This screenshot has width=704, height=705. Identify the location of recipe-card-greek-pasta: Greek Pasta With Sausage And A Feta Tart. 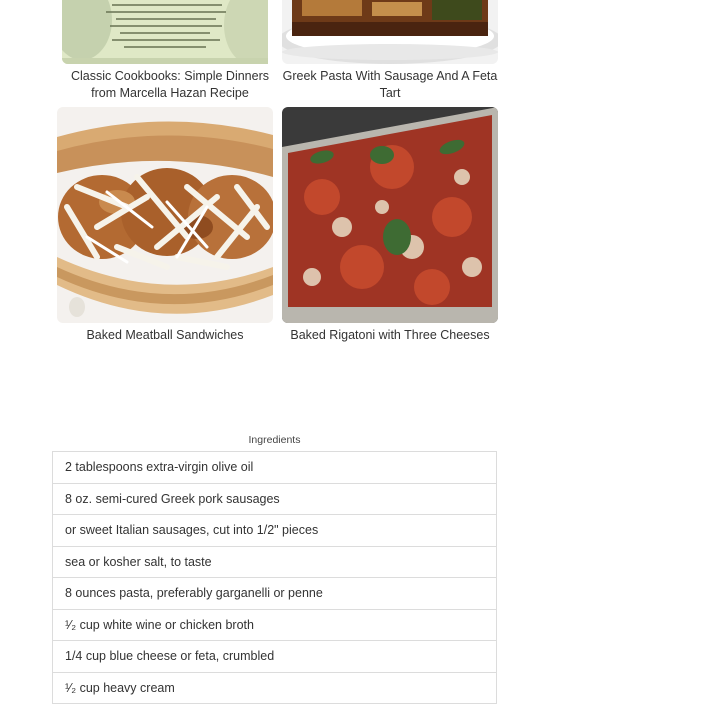
(390, 50).